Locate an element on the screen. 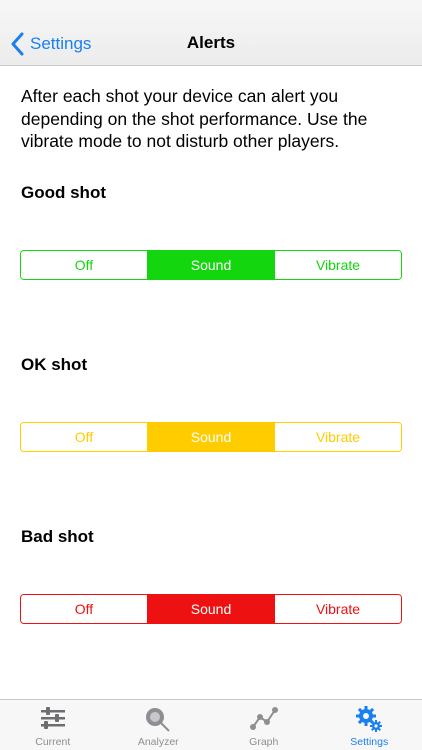 The image size is (422, 750). section-title-bad-shot: Bad shot is located at coordinates (57, 536).